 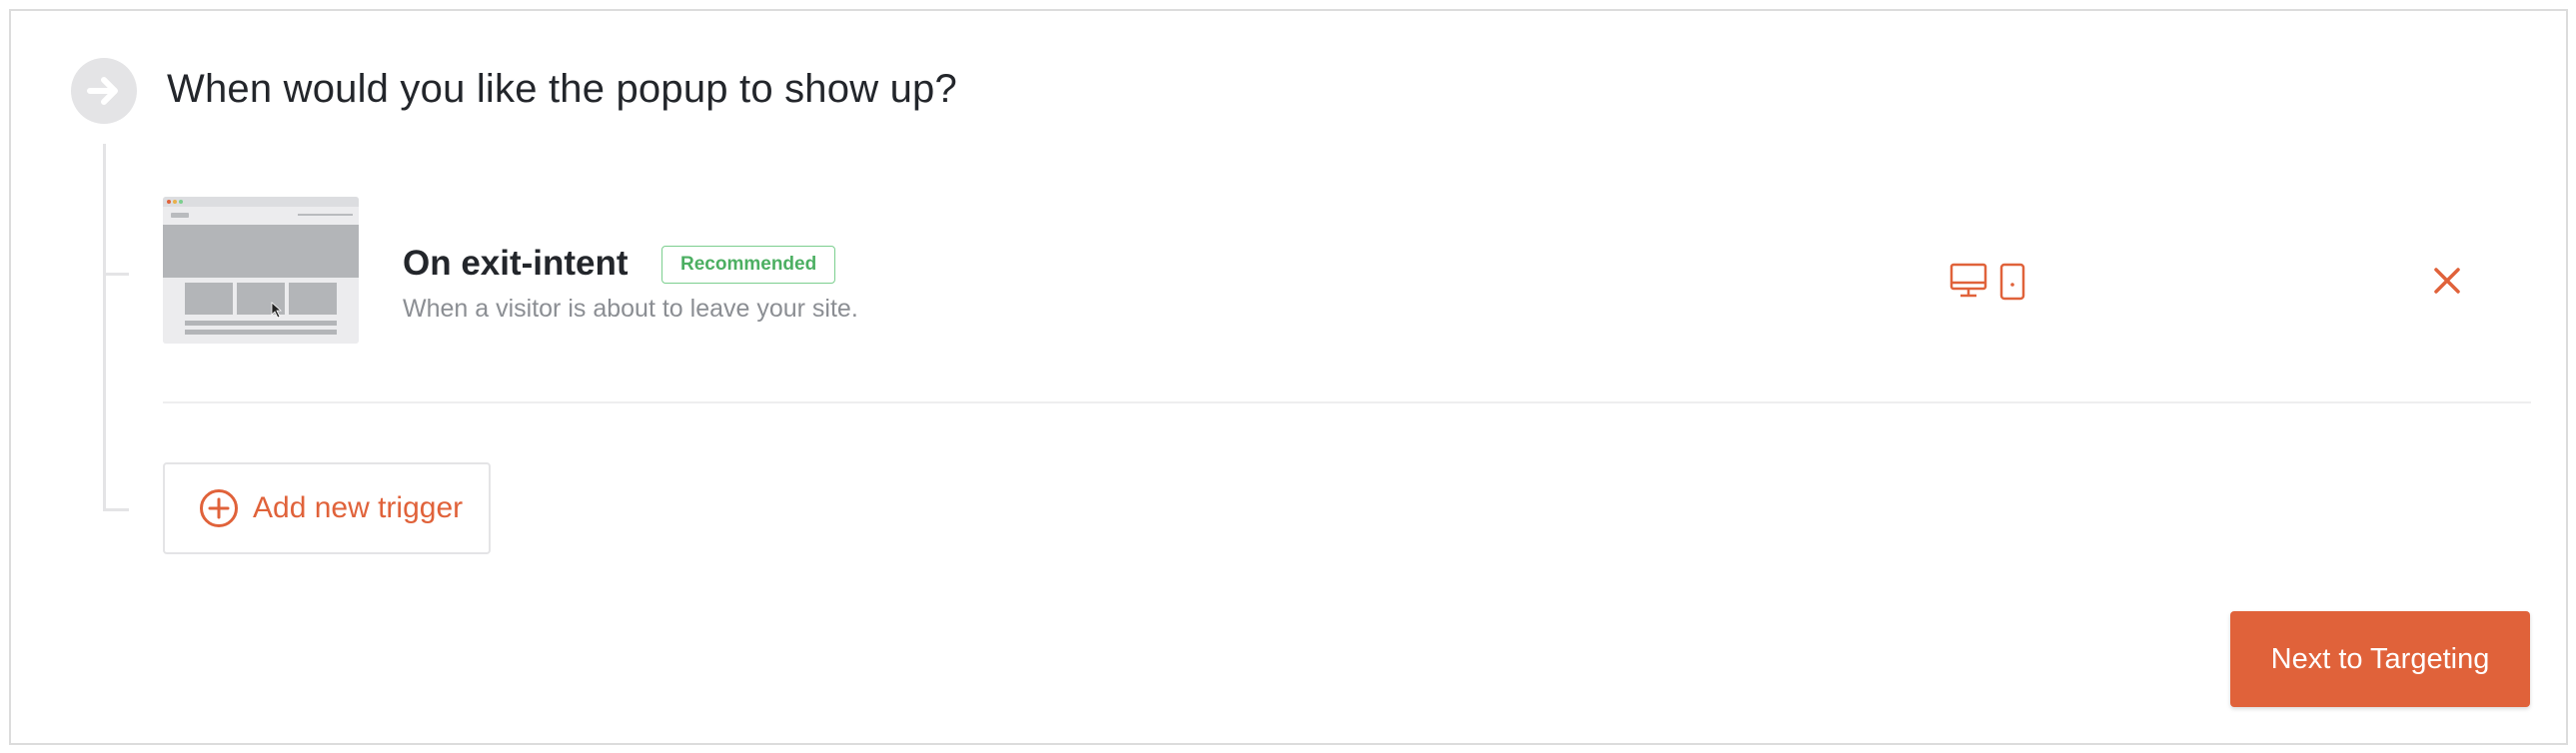 I want to click on divider, so click(x=1347, y=402).